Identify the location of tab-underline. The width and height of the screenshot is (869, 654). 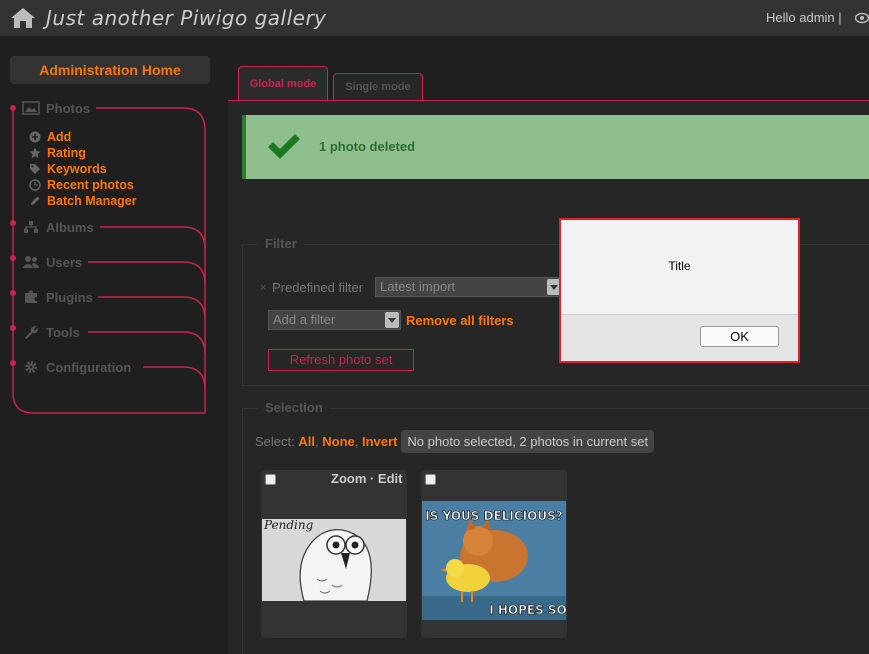
(548, 100).